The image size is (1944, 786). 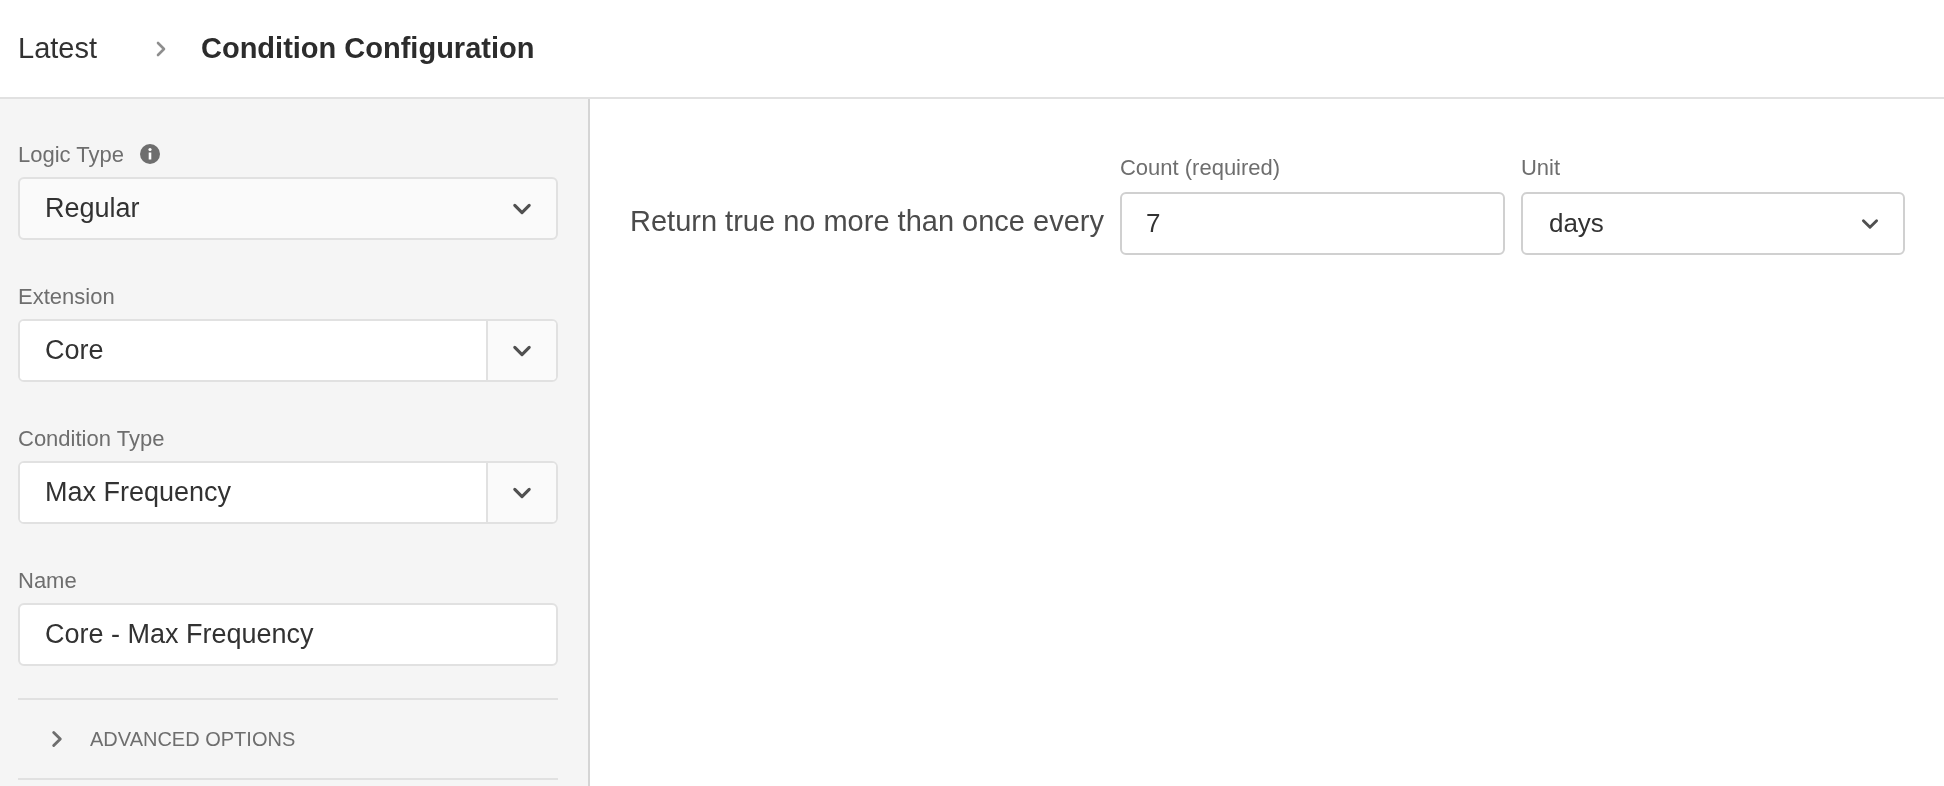 I want to click on unit-dropdown: days, so click(x=1712, y=223).